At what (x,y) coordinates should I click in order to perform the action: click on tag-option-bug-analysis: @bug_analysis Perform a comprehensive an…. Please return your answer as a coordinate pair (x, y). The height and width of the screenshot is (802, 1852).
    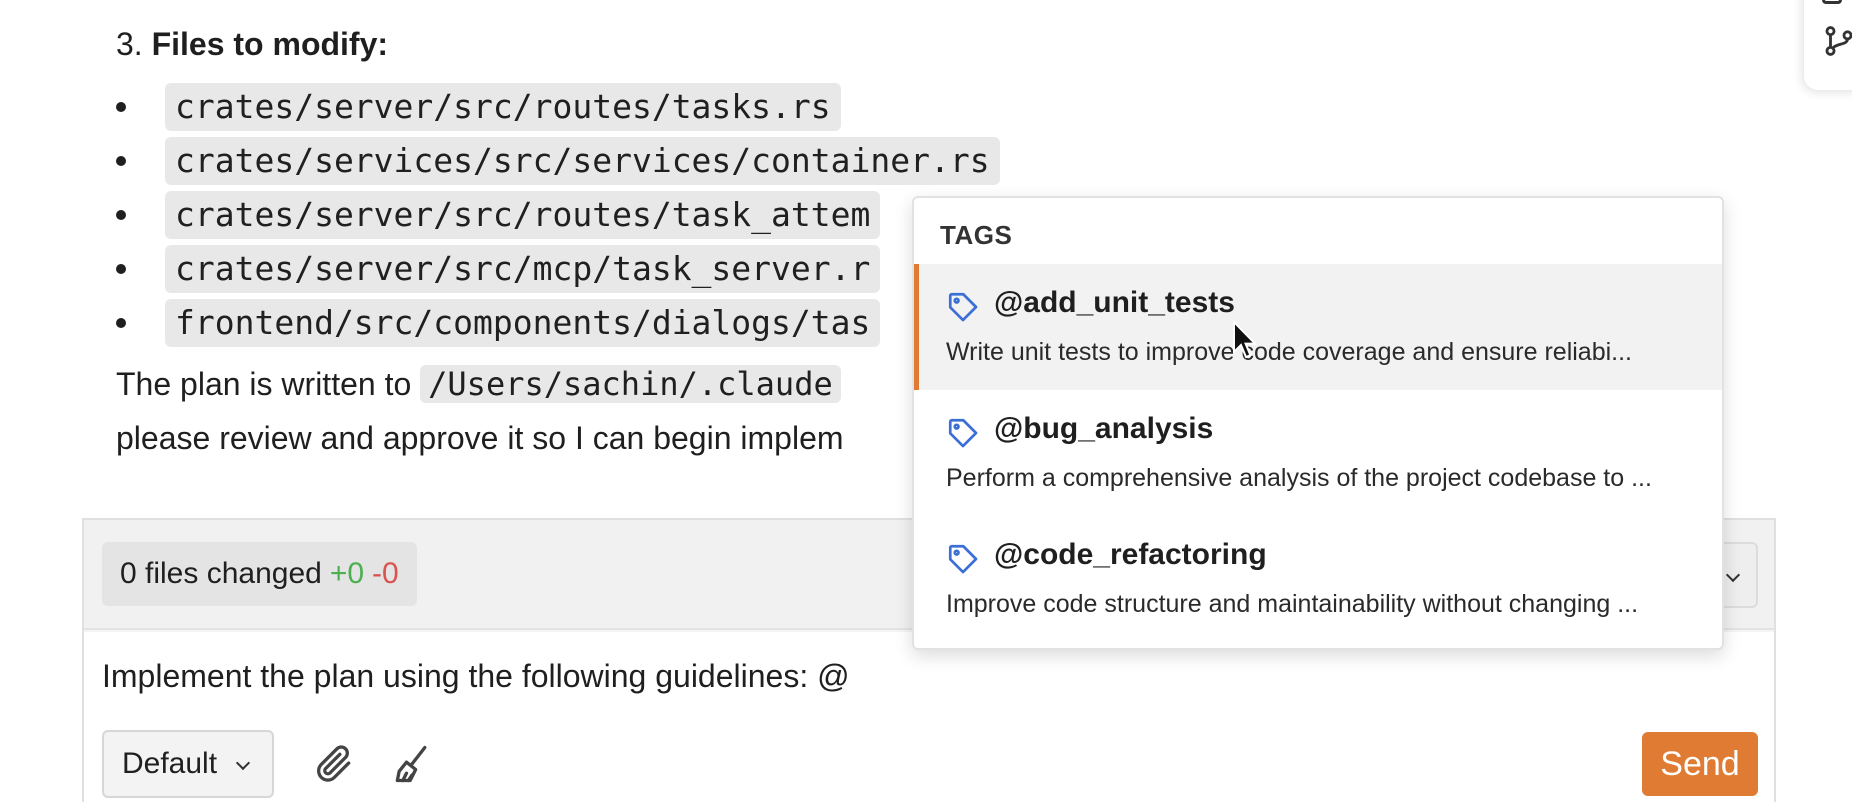
    Looking at the image, I should click on (1318, 453).